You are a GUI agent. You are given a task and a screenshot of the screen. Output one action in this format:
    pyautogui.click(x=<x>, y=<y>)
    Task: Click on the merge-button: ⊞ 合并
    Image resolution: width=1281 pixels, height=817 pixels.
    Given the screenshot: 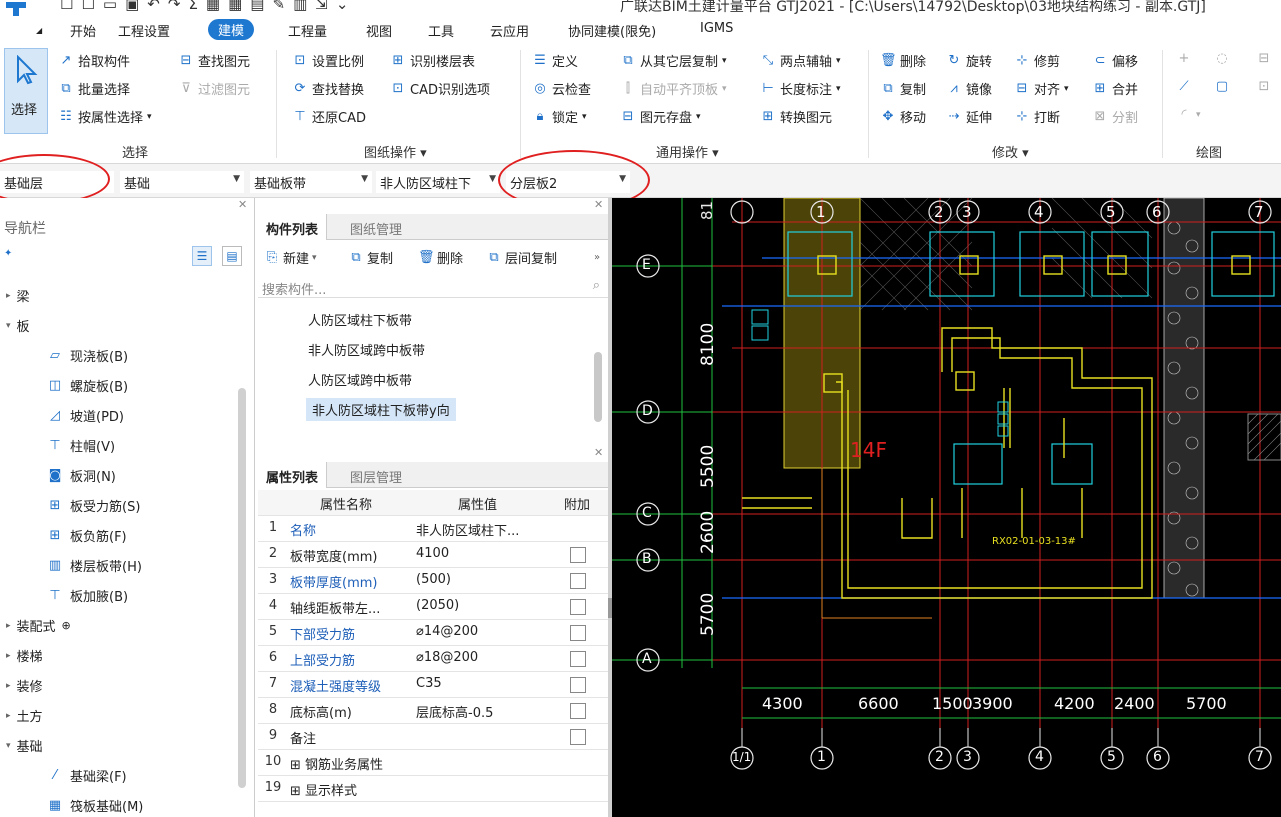 What is the action you would take?
    pyautogui.click(x=1115, y=89)
    